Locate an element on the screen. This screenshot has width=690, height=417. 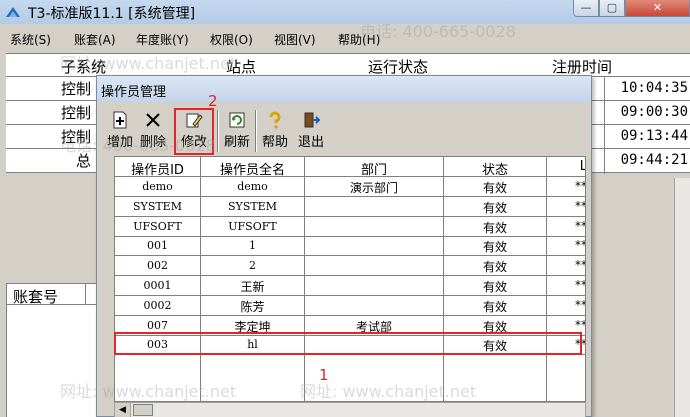
delete-icon is located at coordinates (153, 120).